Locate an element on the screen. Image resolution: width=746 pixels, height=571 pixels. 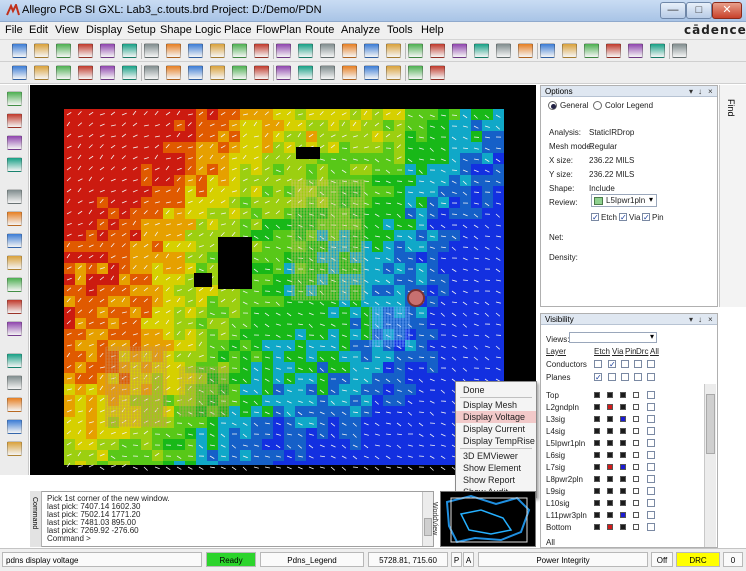
measure-icon is located at coordinates (569, 50).